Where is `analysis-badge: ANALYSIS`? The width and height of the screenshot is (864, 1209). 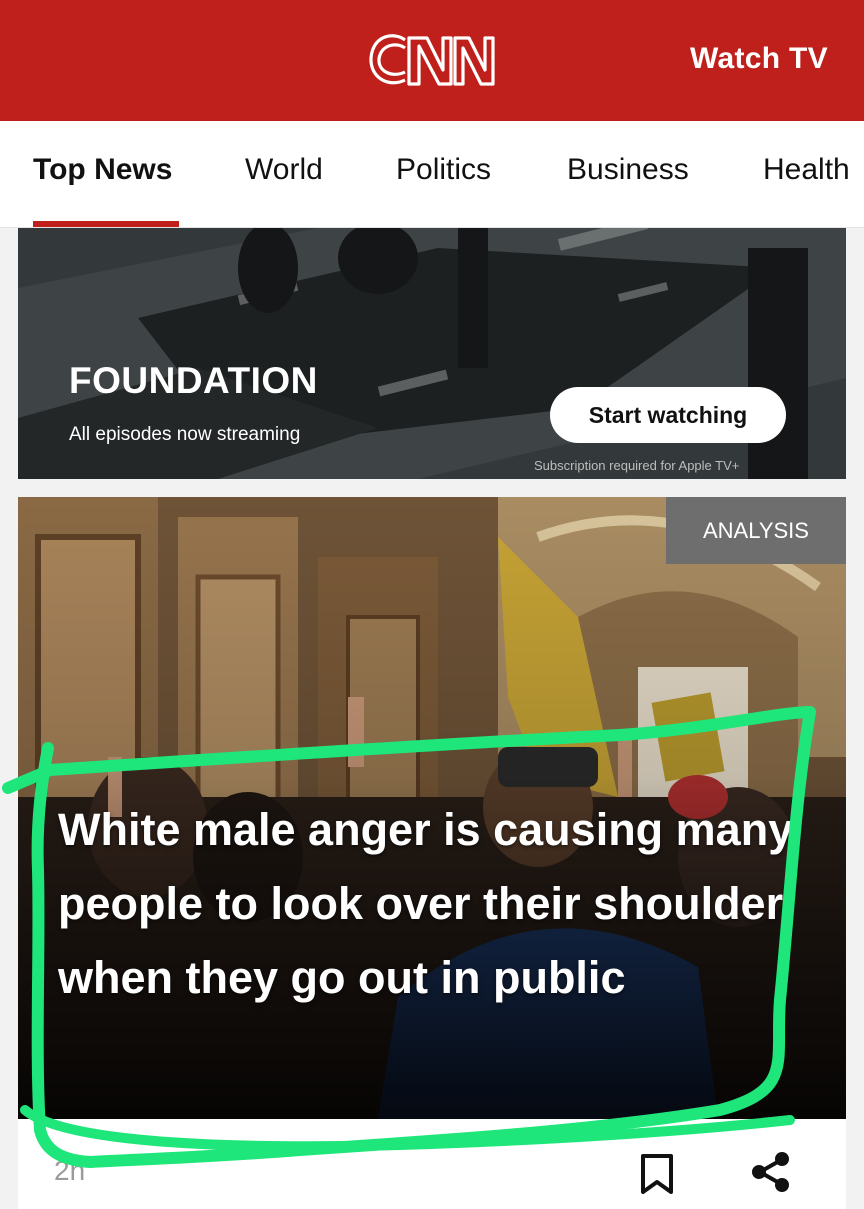
analysis-badge: ANALYSIS is located at coordinates (756, 530).